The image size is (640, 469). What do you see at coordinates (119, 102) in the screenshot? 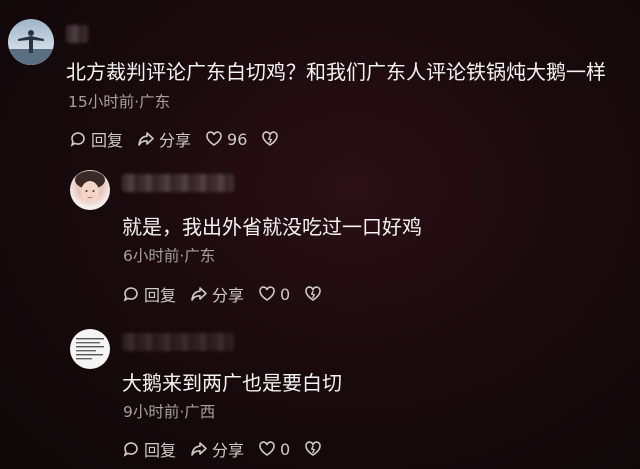
I see `comment-meta: 15小时前·广东` at bounding box center [119, 102].